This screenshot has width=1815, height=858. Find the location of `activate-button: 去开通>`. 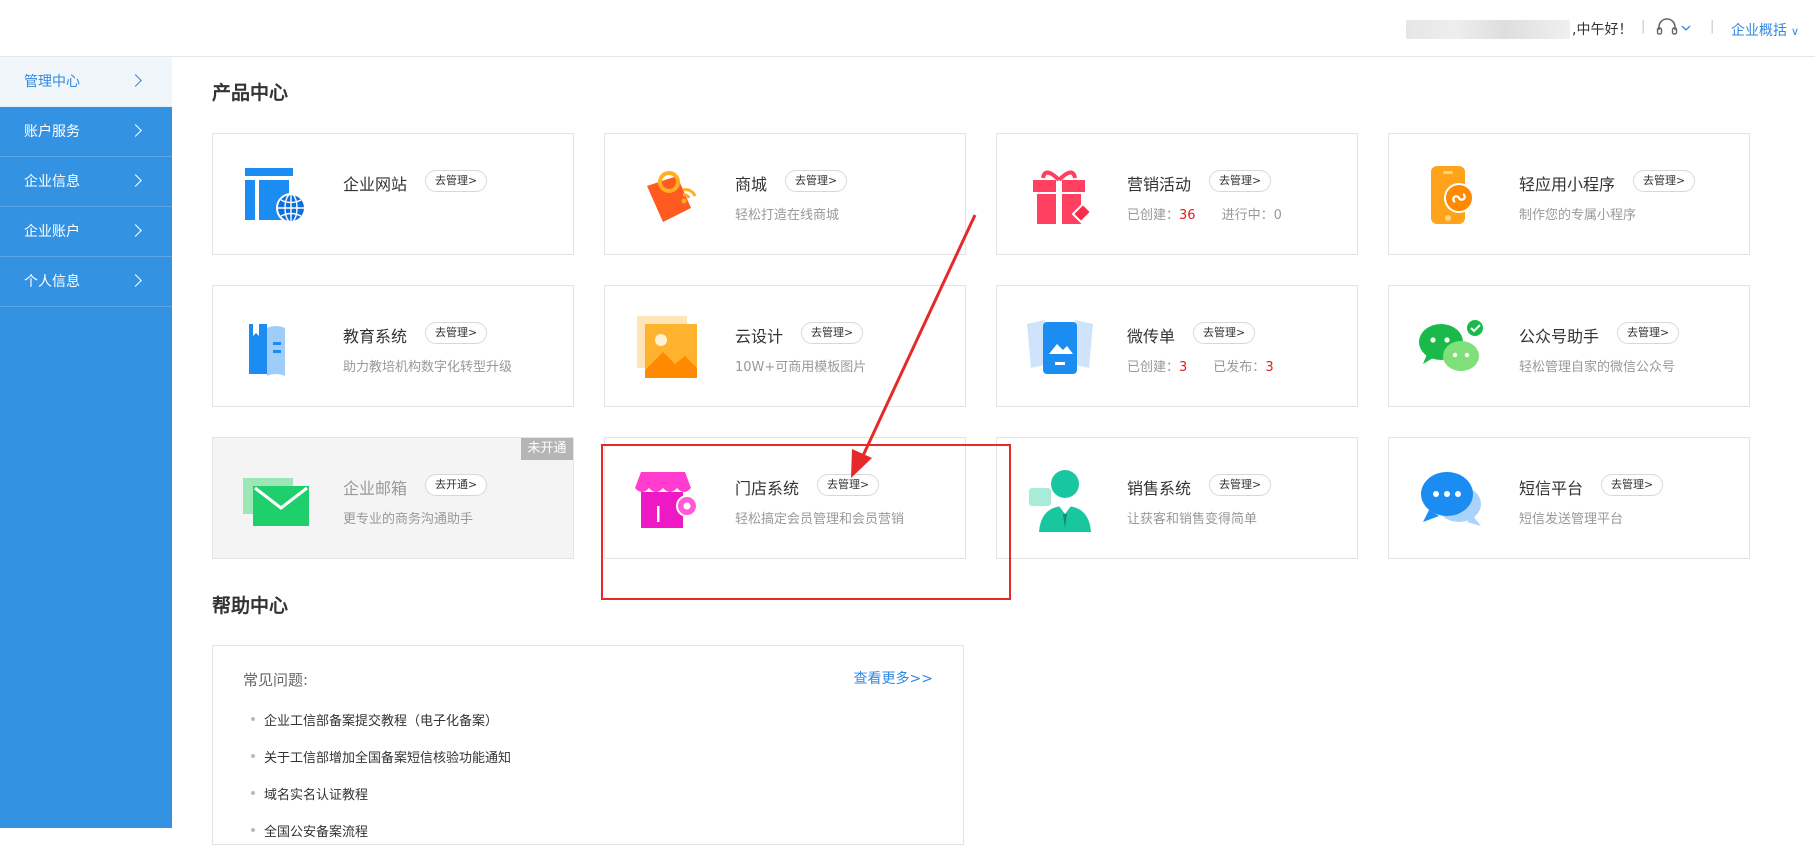

activate-button: 去开通> is located at coordinates (456, 485).